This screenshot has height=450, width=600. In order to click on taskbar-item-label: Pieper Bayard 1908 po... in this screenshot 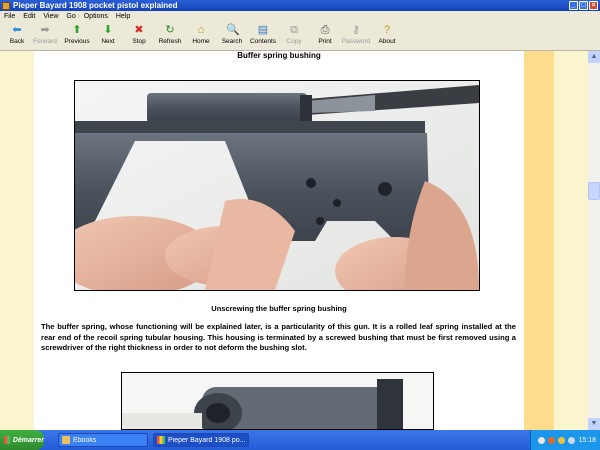, I will do `click(207, 440)`.